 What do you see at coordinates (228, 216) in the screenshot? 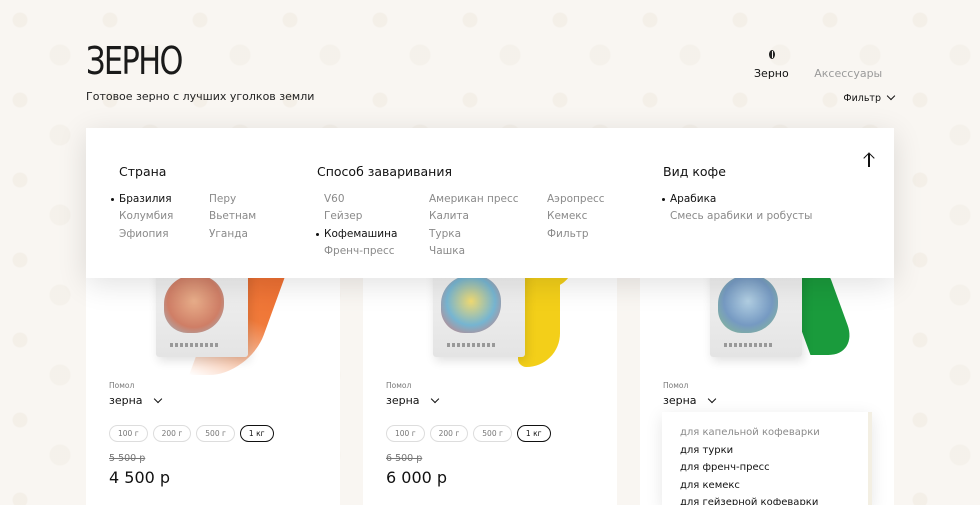
I see `filter-option-vietnam: Вьетнам` at bounding box center [228, 216].